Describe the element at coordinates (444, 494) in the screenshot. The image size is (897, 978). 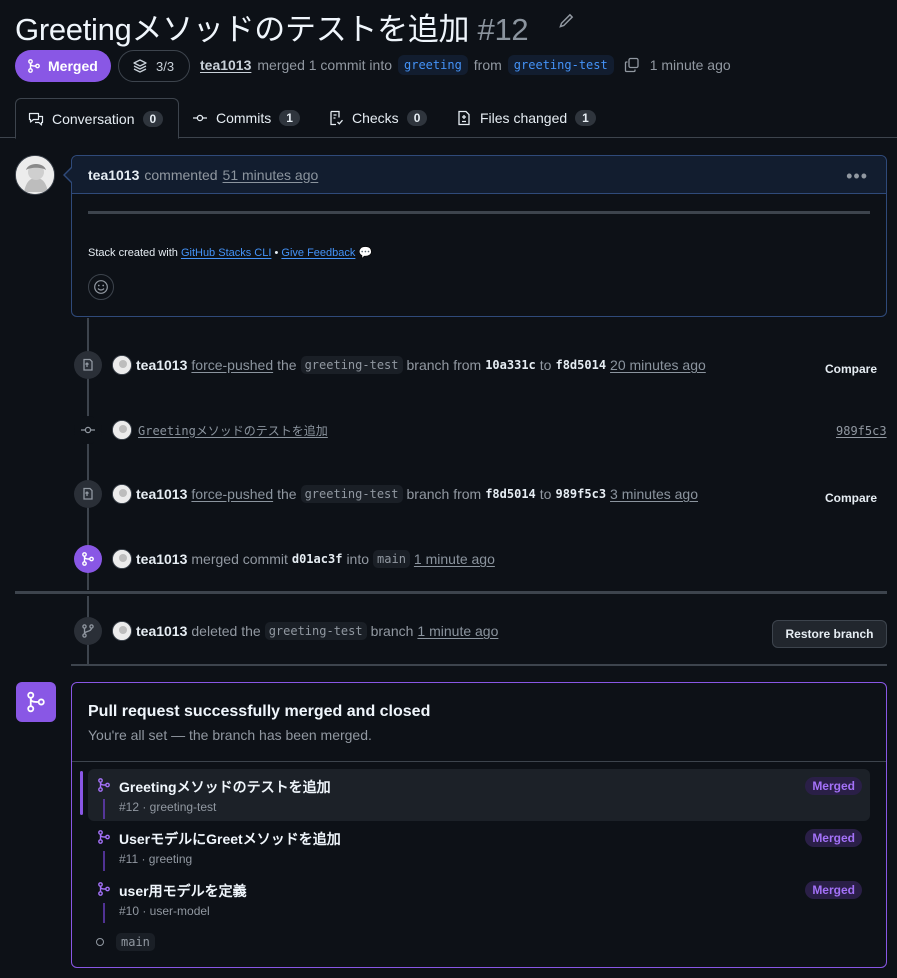
I see `branch-from-text: branch from` at that location.